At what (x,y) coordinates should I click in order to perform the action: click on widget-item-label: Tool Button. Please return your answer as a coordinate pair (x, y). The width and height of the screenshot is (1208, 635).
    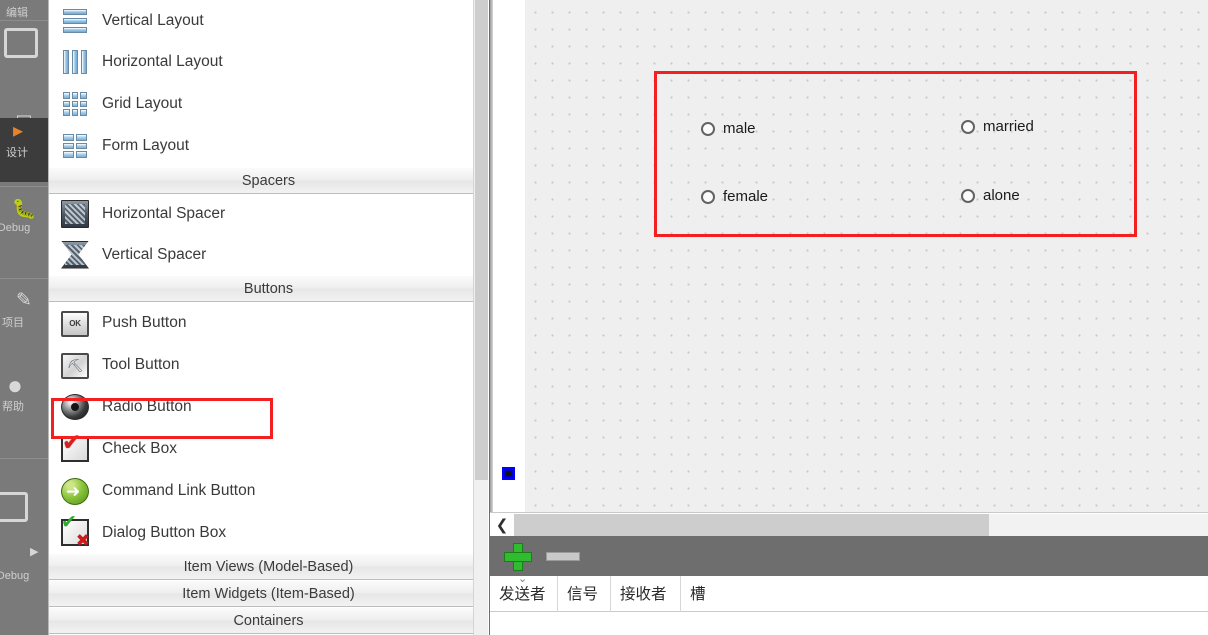
    Looking at the image, I should click on (141, 364).